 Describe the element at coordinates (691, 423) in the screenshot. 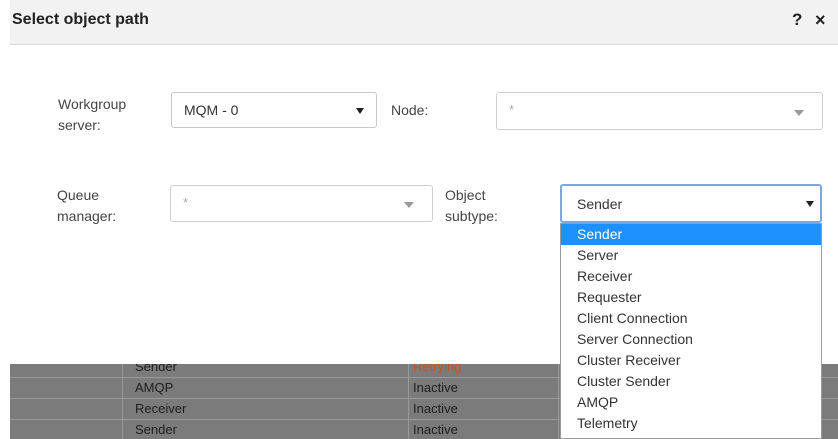

I see `option-telemetry: Telemetry` at that location.